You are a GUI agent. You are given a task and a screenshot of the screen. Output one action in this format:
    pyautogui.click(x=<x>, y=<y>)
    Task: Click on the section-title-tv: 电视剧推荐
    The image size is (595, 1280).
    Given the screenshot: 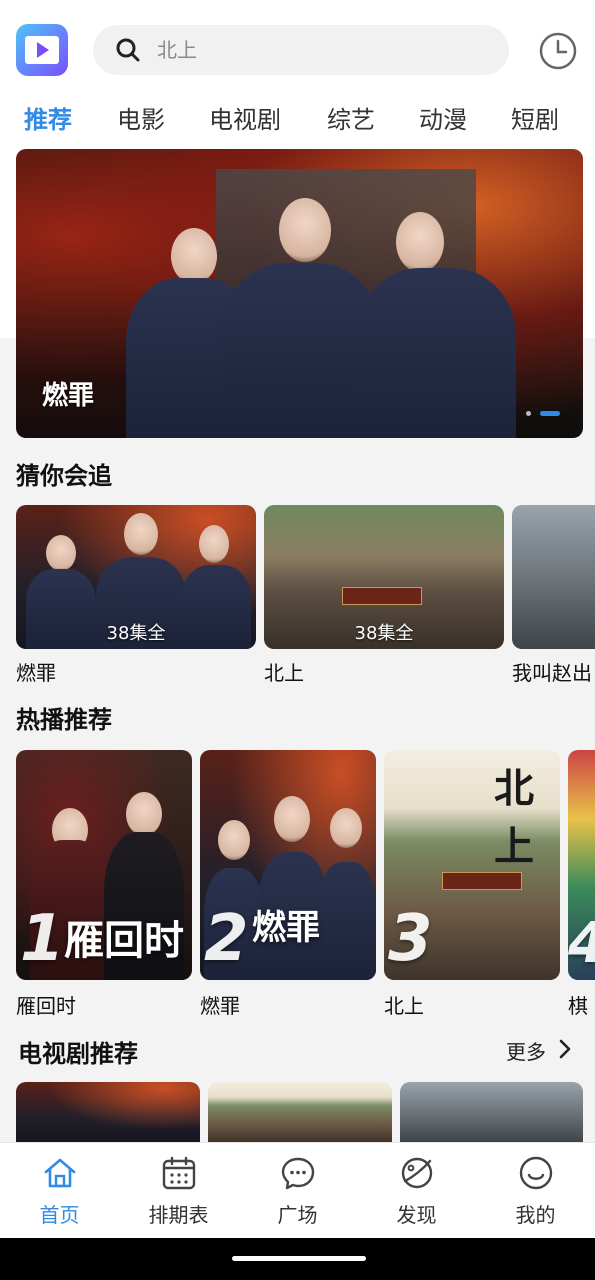 What is the action you would take?
    pyautogui.click(x=78, y=1054)
    